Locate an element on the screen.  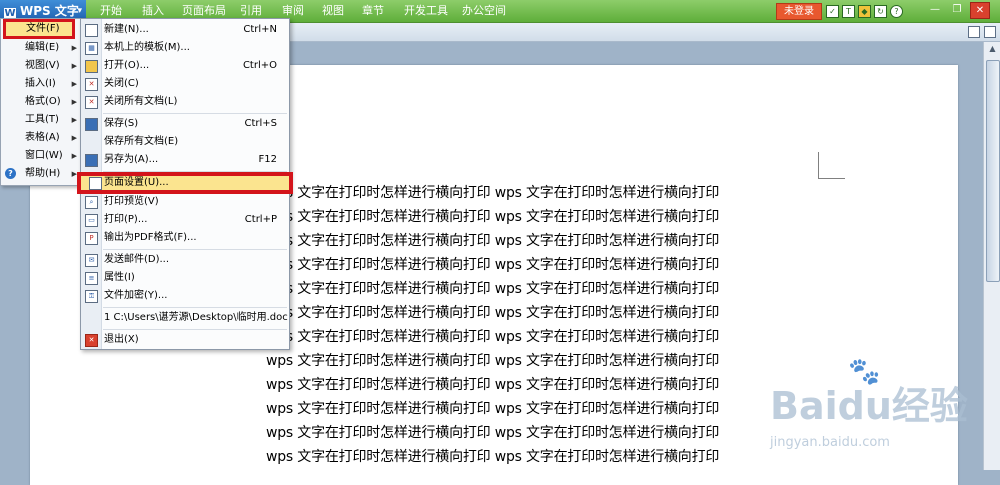
pdf-icon: P is located at coordinates (91, 238).